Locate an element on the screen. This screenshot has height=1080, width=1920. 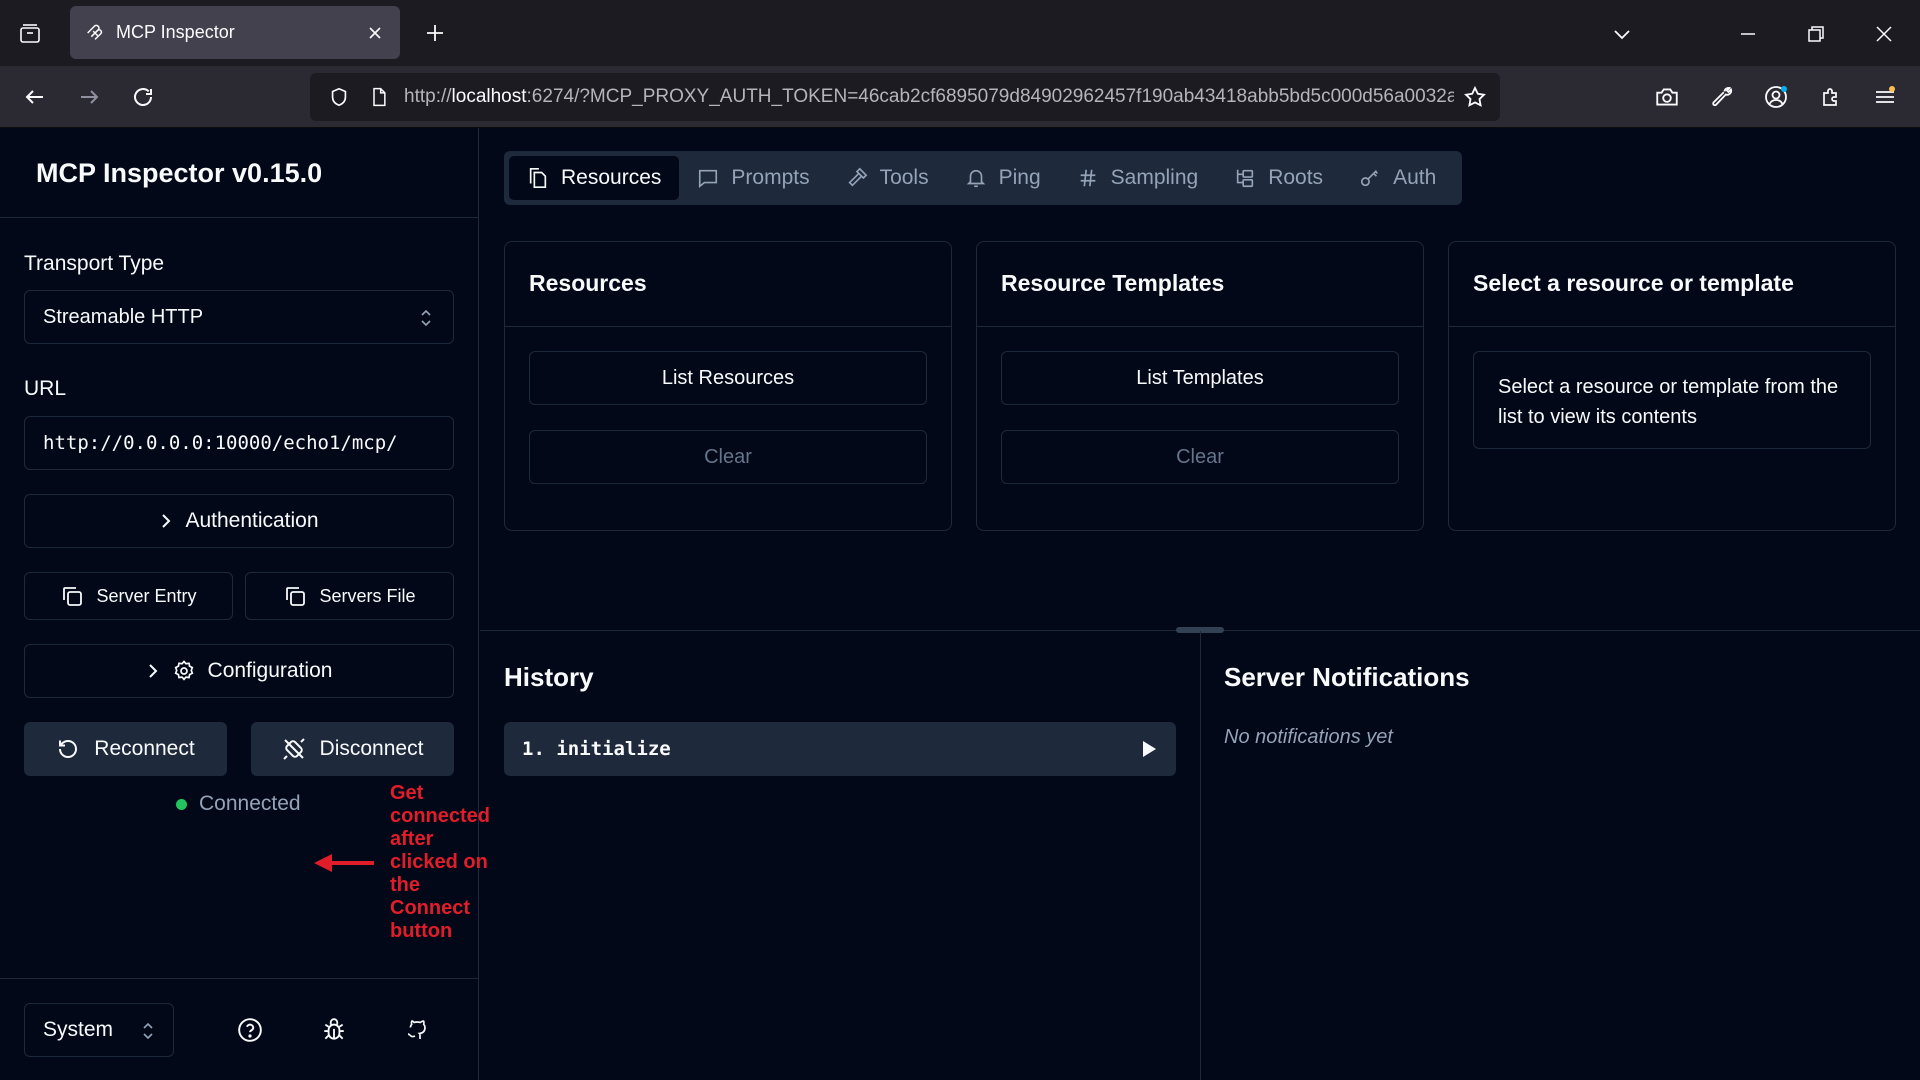
configuration-label: Configuration is located at coordinates (270, 670).